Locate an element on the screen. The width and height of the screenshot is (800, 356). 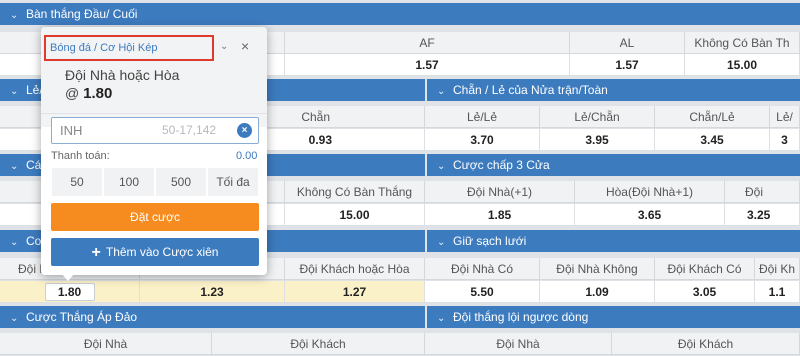
column-header: Đội Khách hoặc Hòa is located at coordinates (355, 269).